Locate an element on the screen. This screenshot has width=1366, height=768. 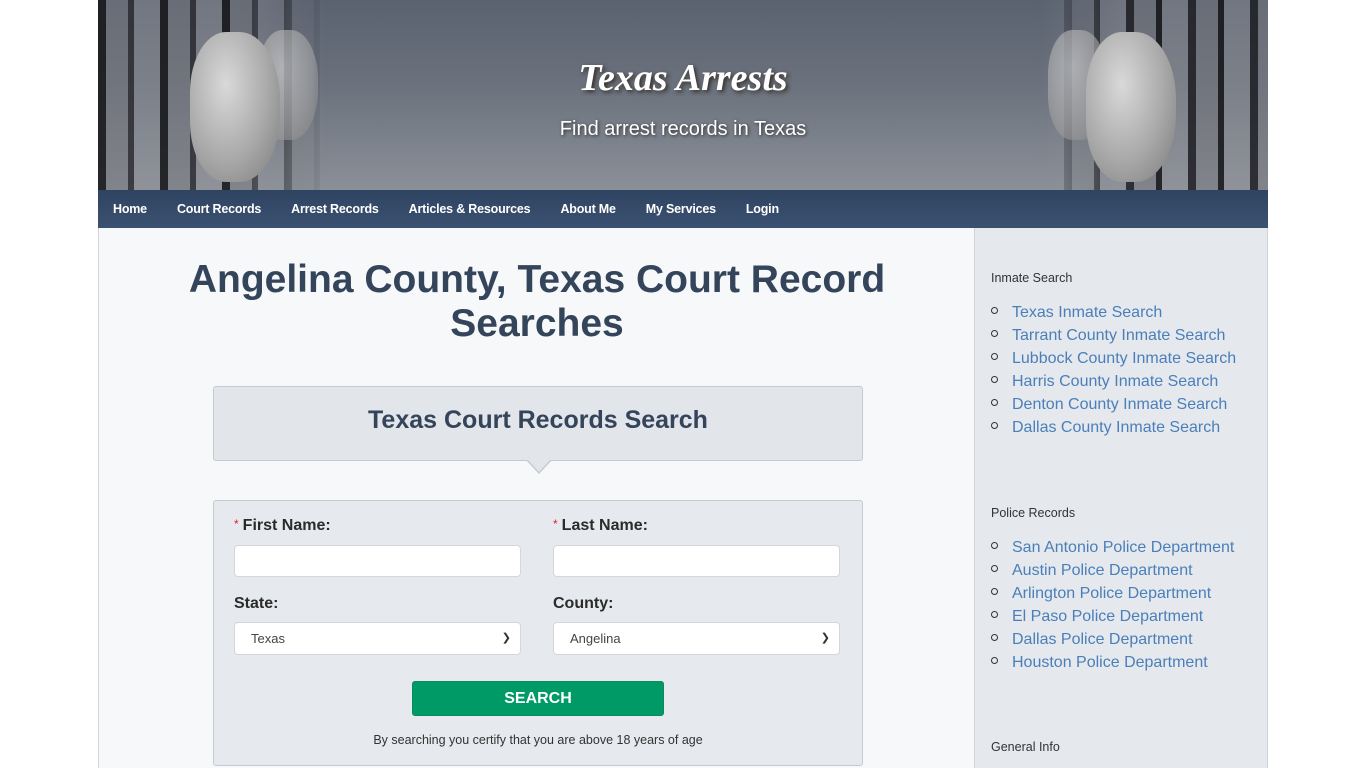
state-select: Texas ❯ is located at coordinates (377, 638).